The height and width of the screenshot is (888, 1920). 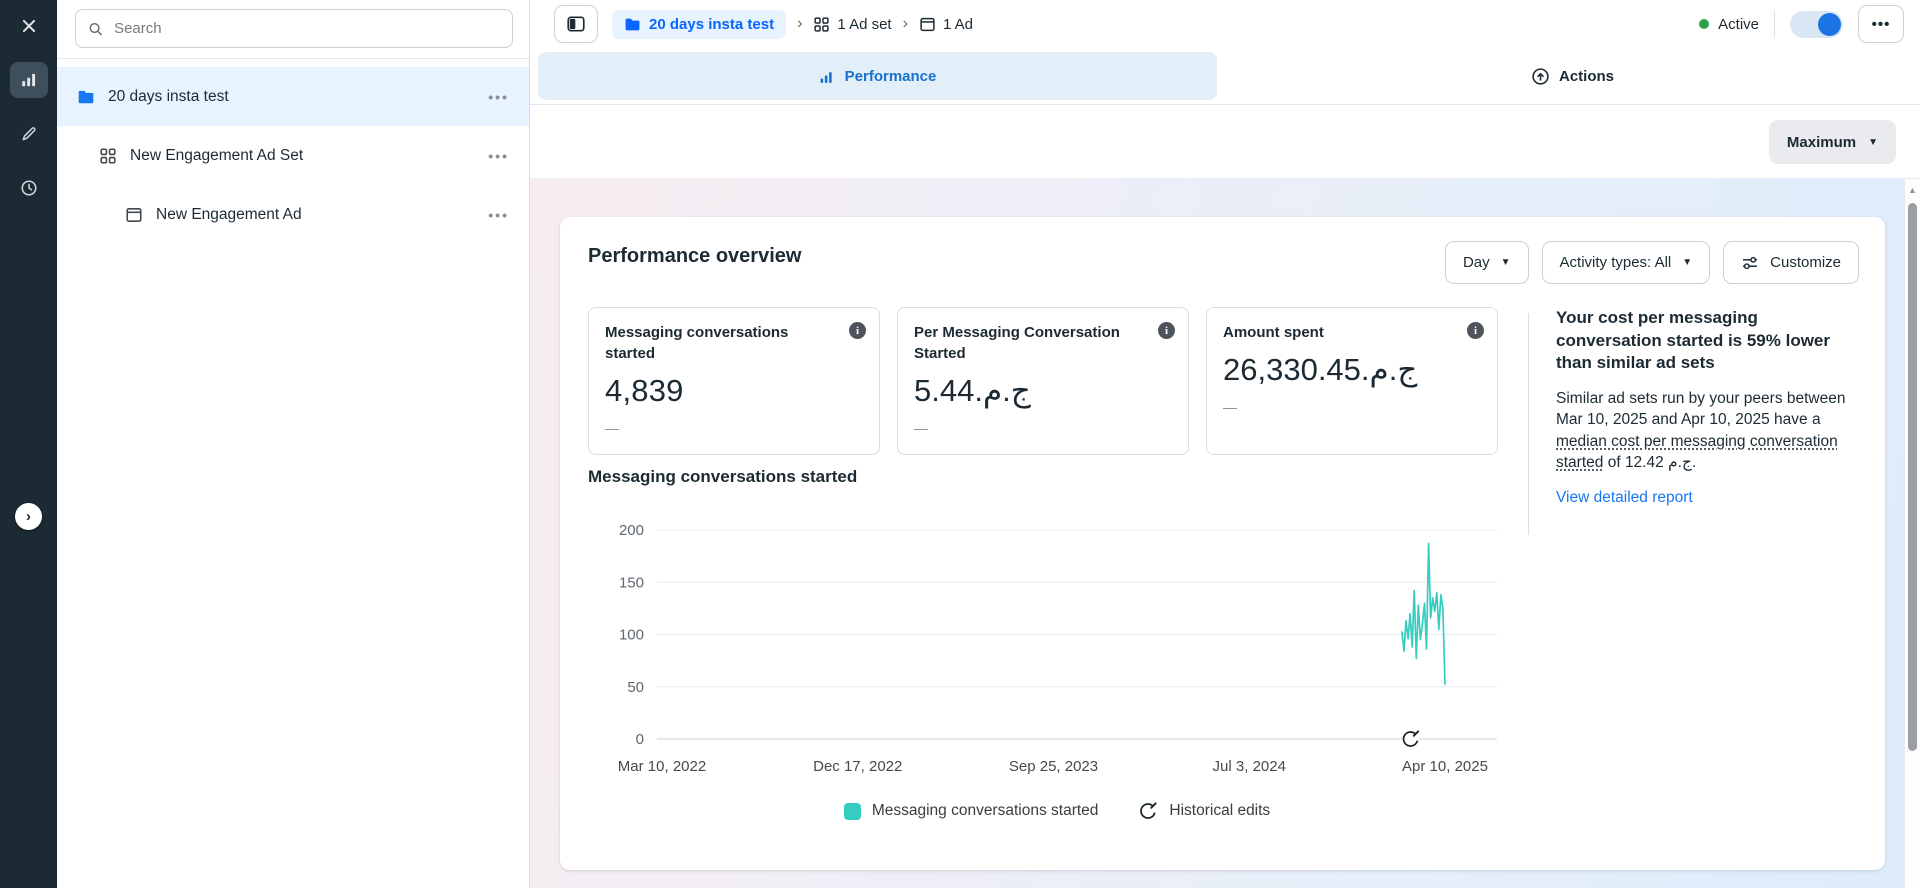 What do you see at coordinates (1220, 810) in the screenshot?
I see `legend-label: Historical edits` at bounding box center [1220, 810].